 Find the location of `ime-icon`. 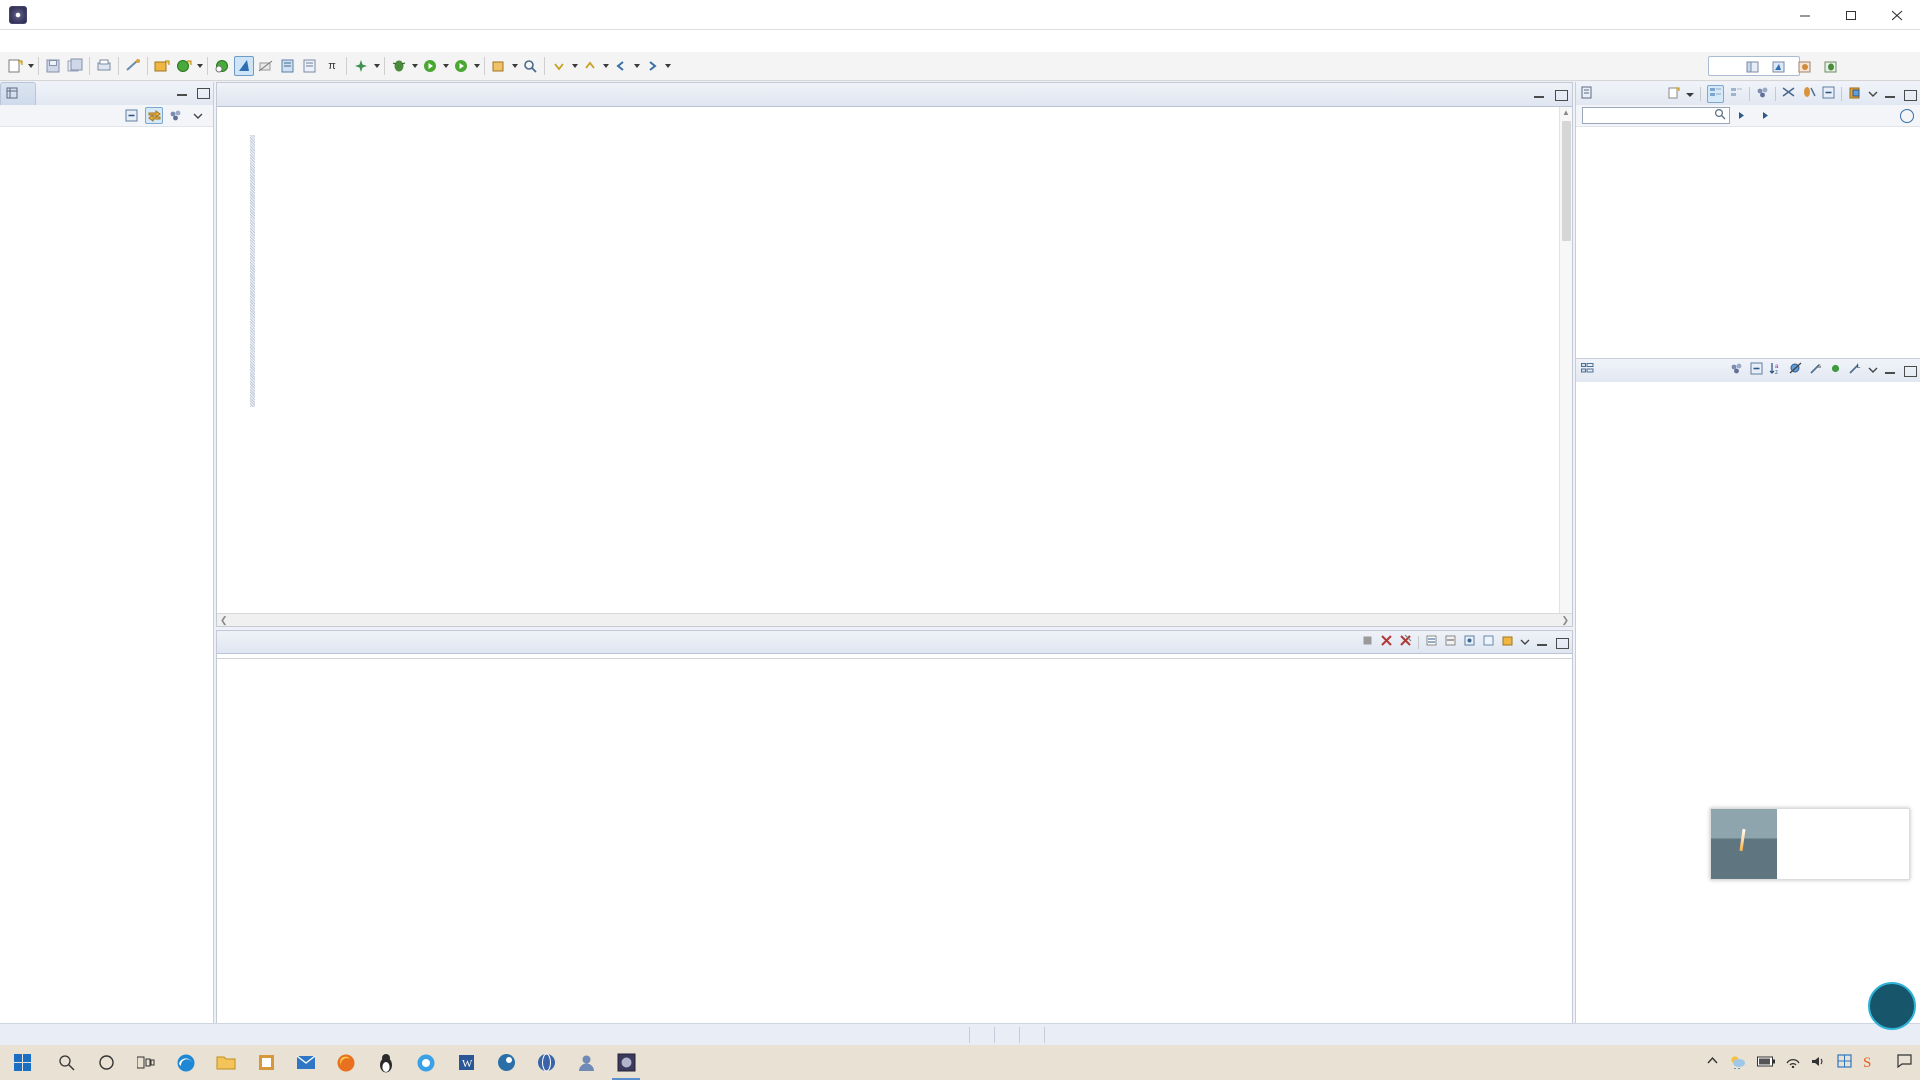

ime-icon is located at coordinates (1844, 1062).